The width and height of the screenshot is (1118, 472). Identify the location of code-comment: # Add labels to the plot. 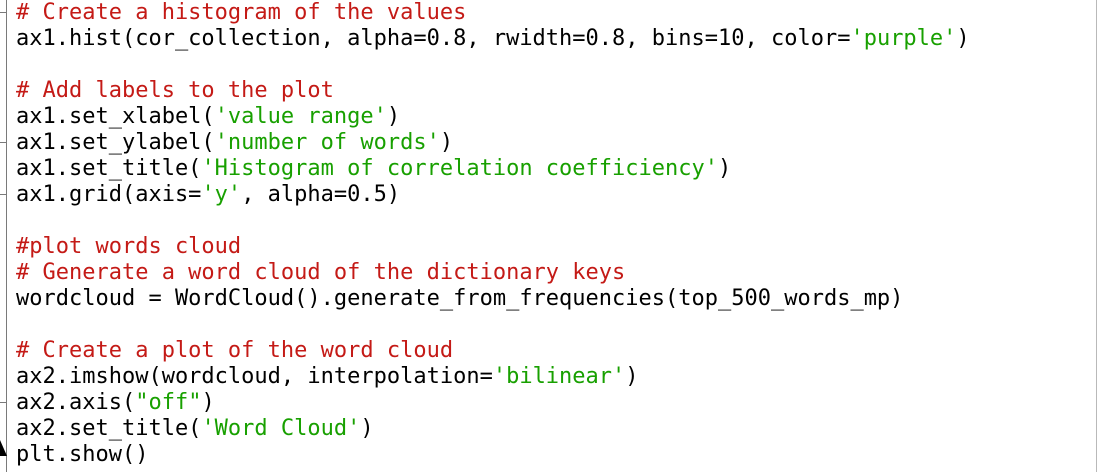
(175, 90).